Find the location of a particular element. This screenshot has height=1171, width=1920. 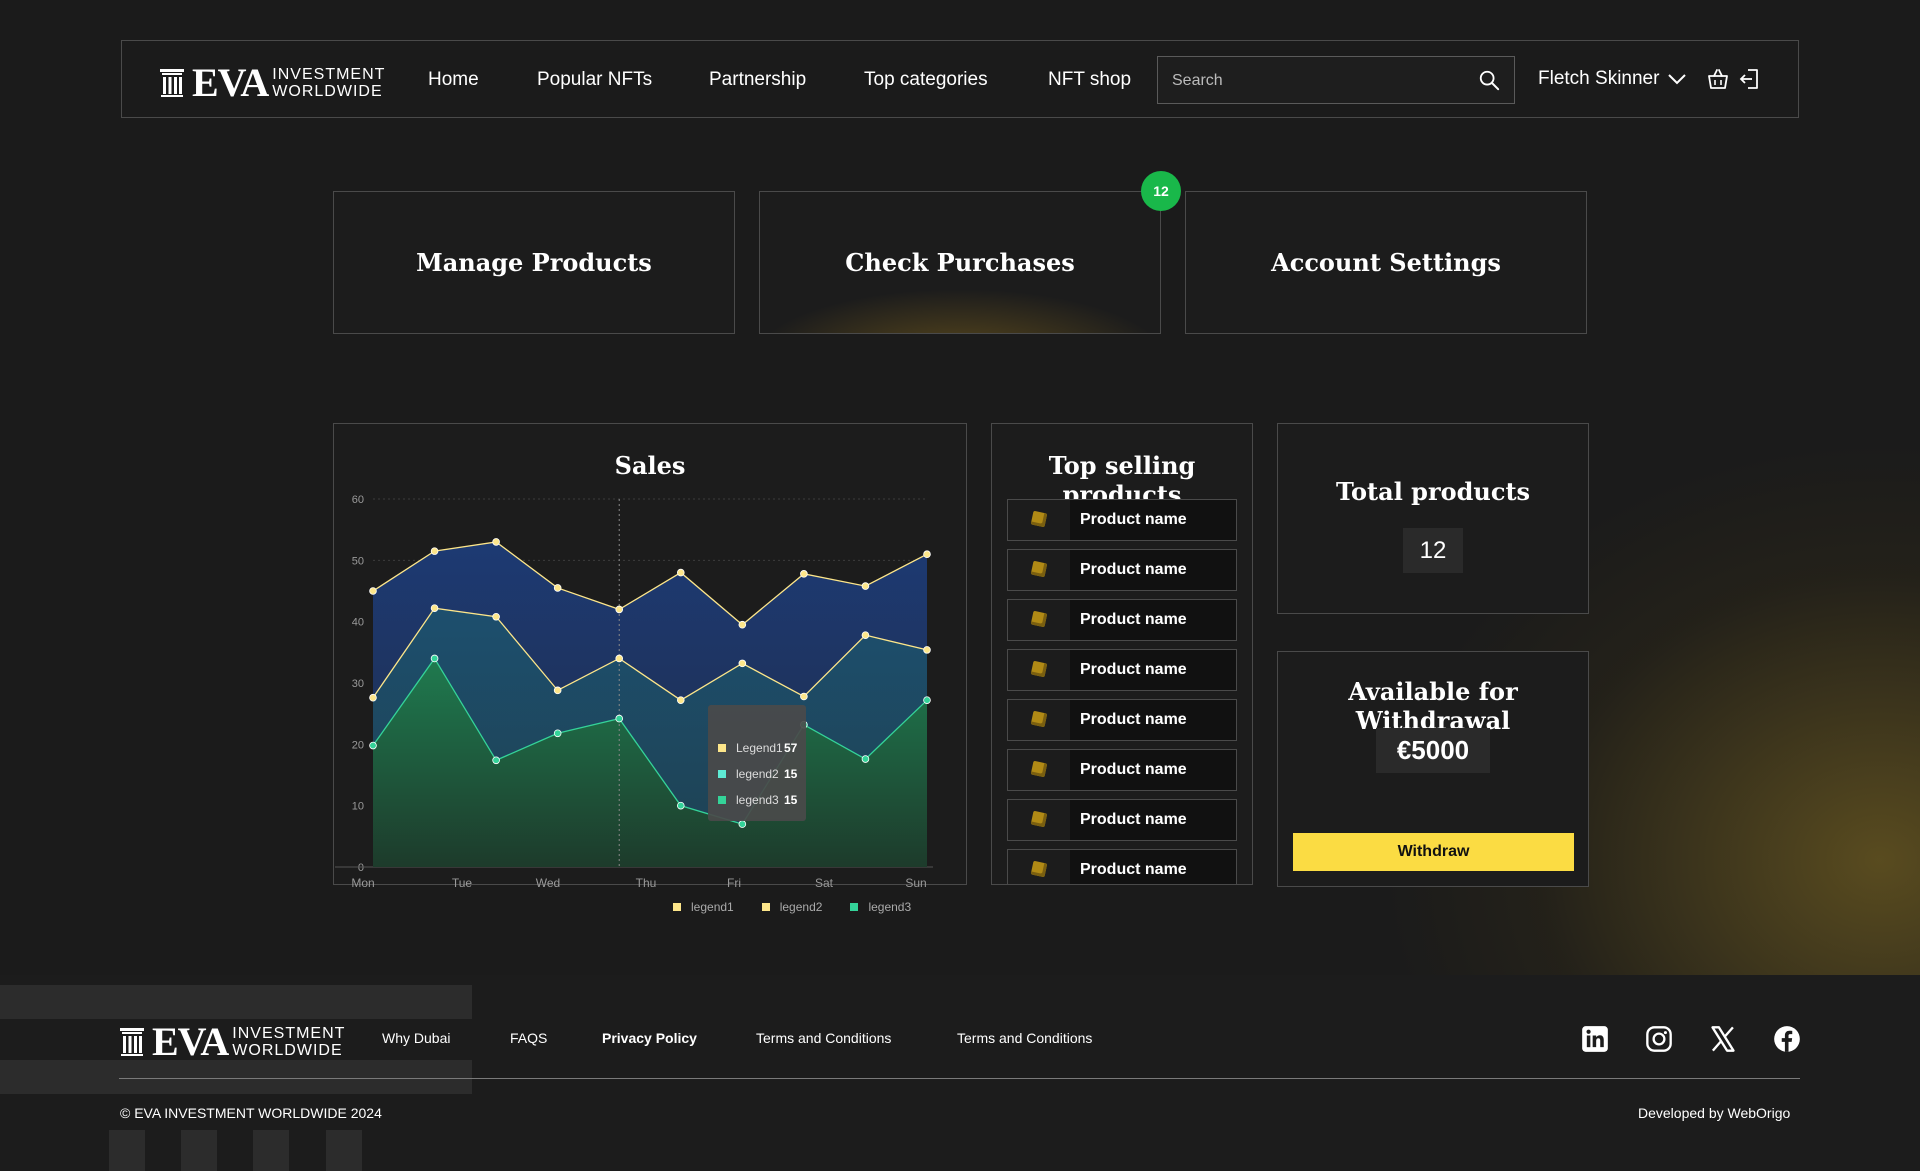

footer-link-privacy: Privacy Policy is located at coordinates (649, 1038).